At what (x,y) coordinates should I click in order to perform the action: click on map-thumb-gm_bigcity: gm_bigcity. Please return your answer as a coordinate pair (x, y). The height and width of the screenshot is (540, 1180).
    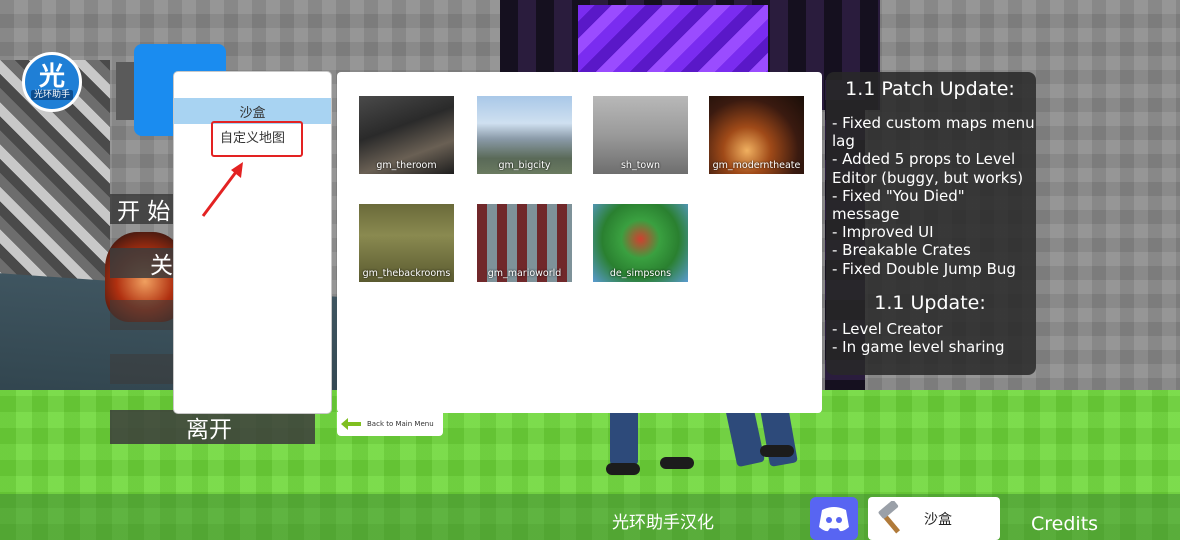
    Looking at the image, I should click on (524, 135).